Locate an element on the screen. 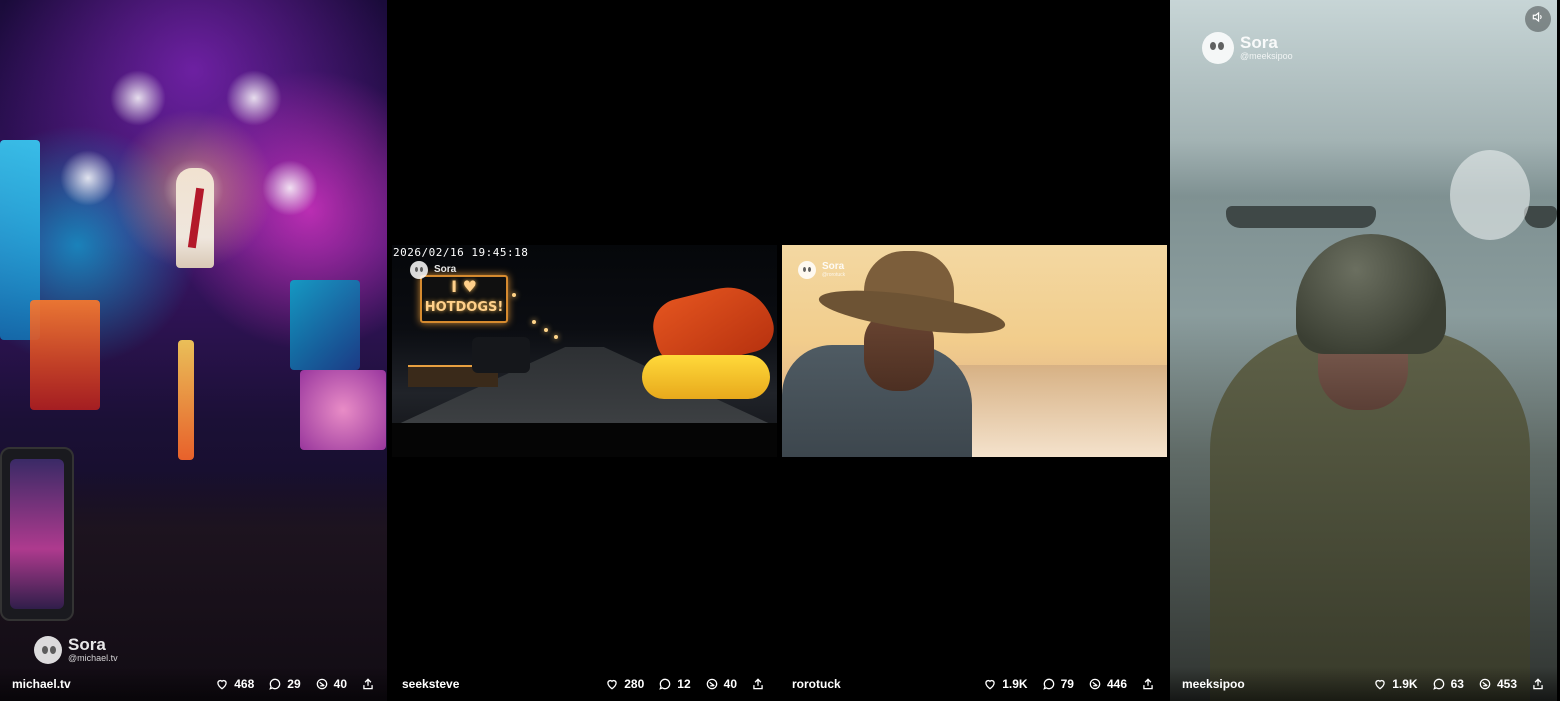 Image resolution: width=1560 pixels, height=701 pixels. led-sign: I ♥ HOTDOGS! is located at coordinates (464, 299).